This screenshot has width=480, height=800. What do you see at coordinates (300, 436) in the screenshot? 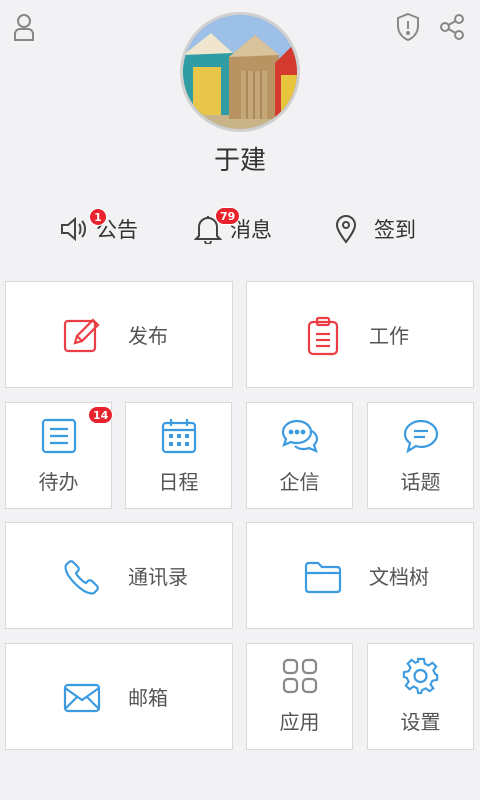
I see `chat-bubbles-icon` at bounding box center [300, 436].